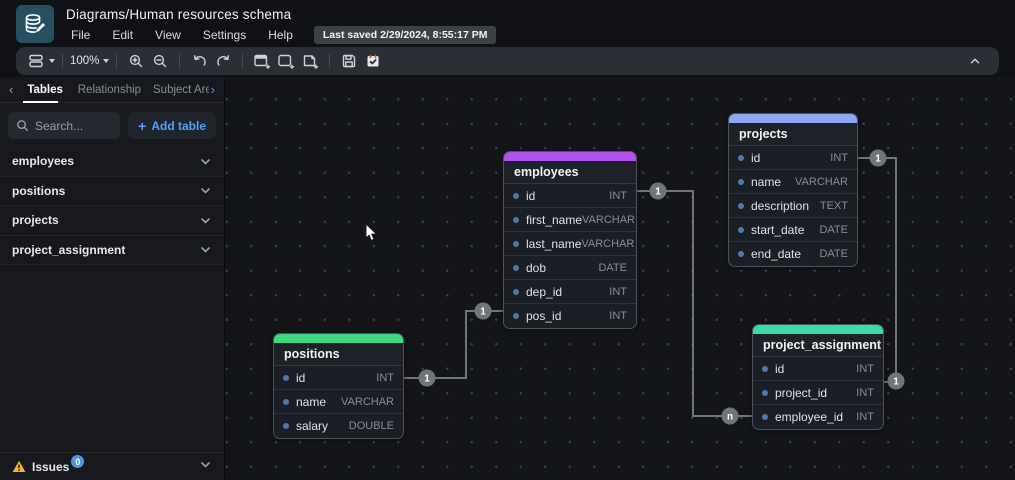  I want to click on collapse-header-button, so click(975, 61).